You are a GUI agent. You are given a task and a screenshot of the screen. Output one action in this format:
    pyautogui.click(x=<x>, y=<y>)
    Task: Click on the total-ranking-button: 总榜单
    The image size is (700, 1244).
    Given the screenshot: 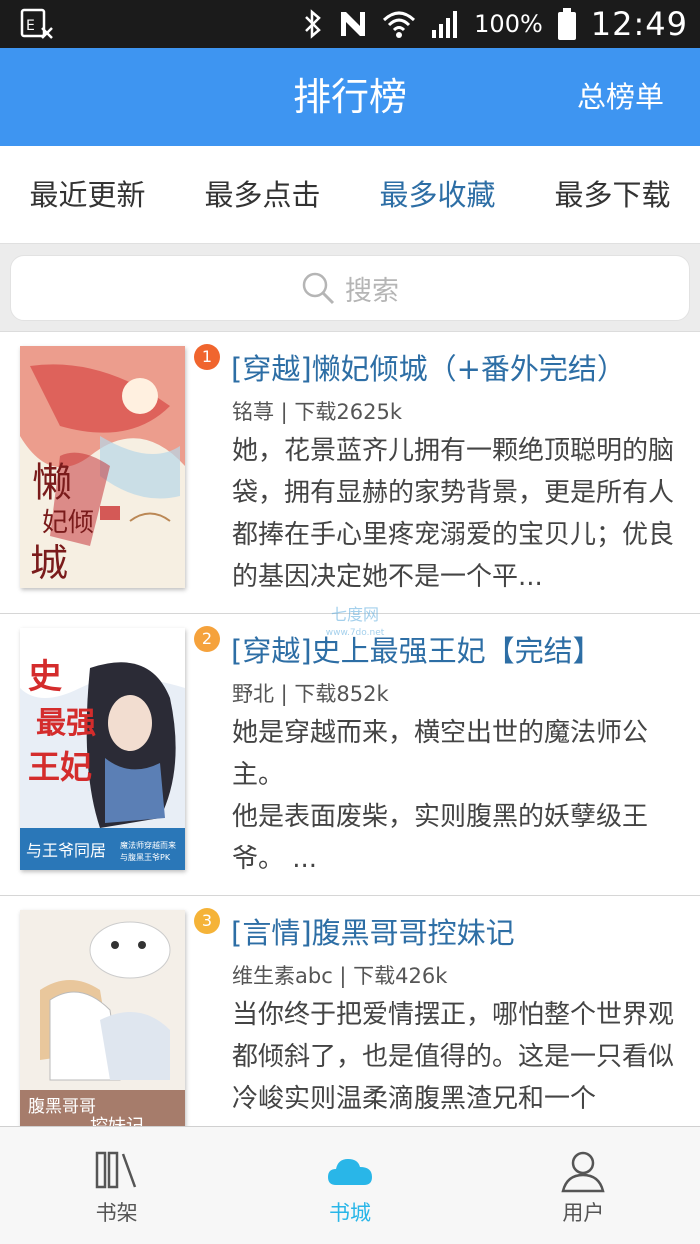 What is the action you would take?
    pyautogui.click(x=620, y=97)
    